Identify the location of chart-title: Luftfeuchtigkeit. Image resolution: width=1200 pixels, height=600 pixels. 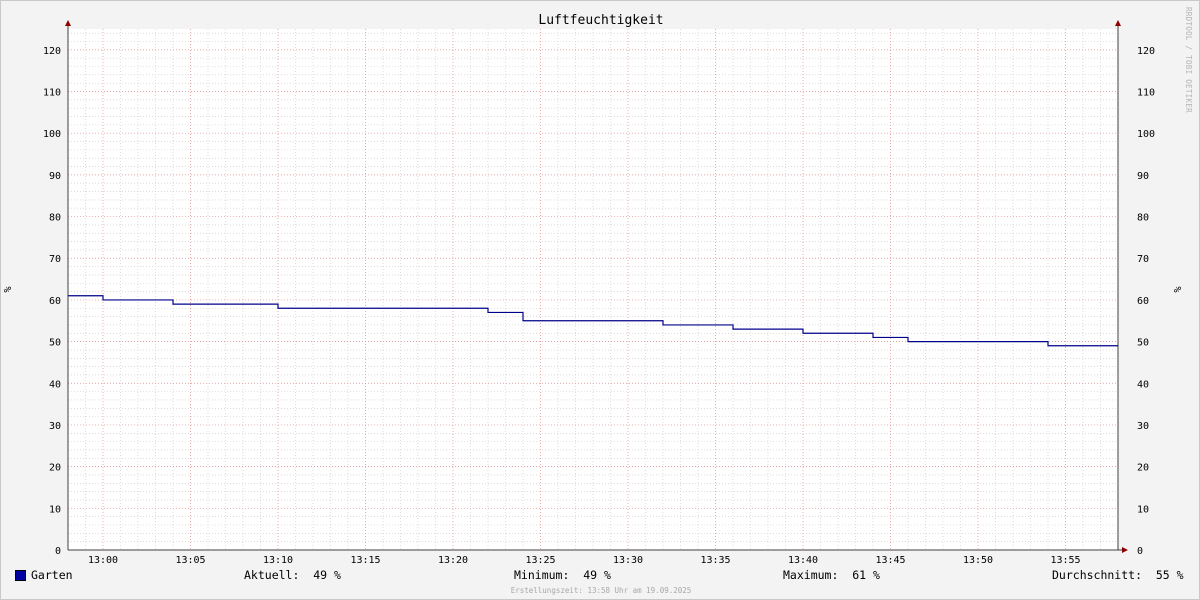
(600, 20).